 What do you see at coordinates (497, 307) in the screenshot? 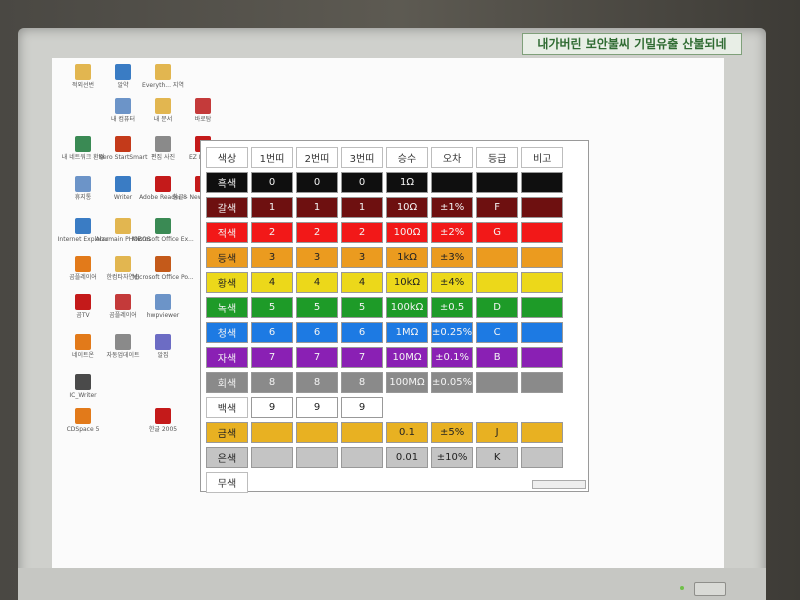
I see `grade-cell: D` at bounding box center [497, 307].